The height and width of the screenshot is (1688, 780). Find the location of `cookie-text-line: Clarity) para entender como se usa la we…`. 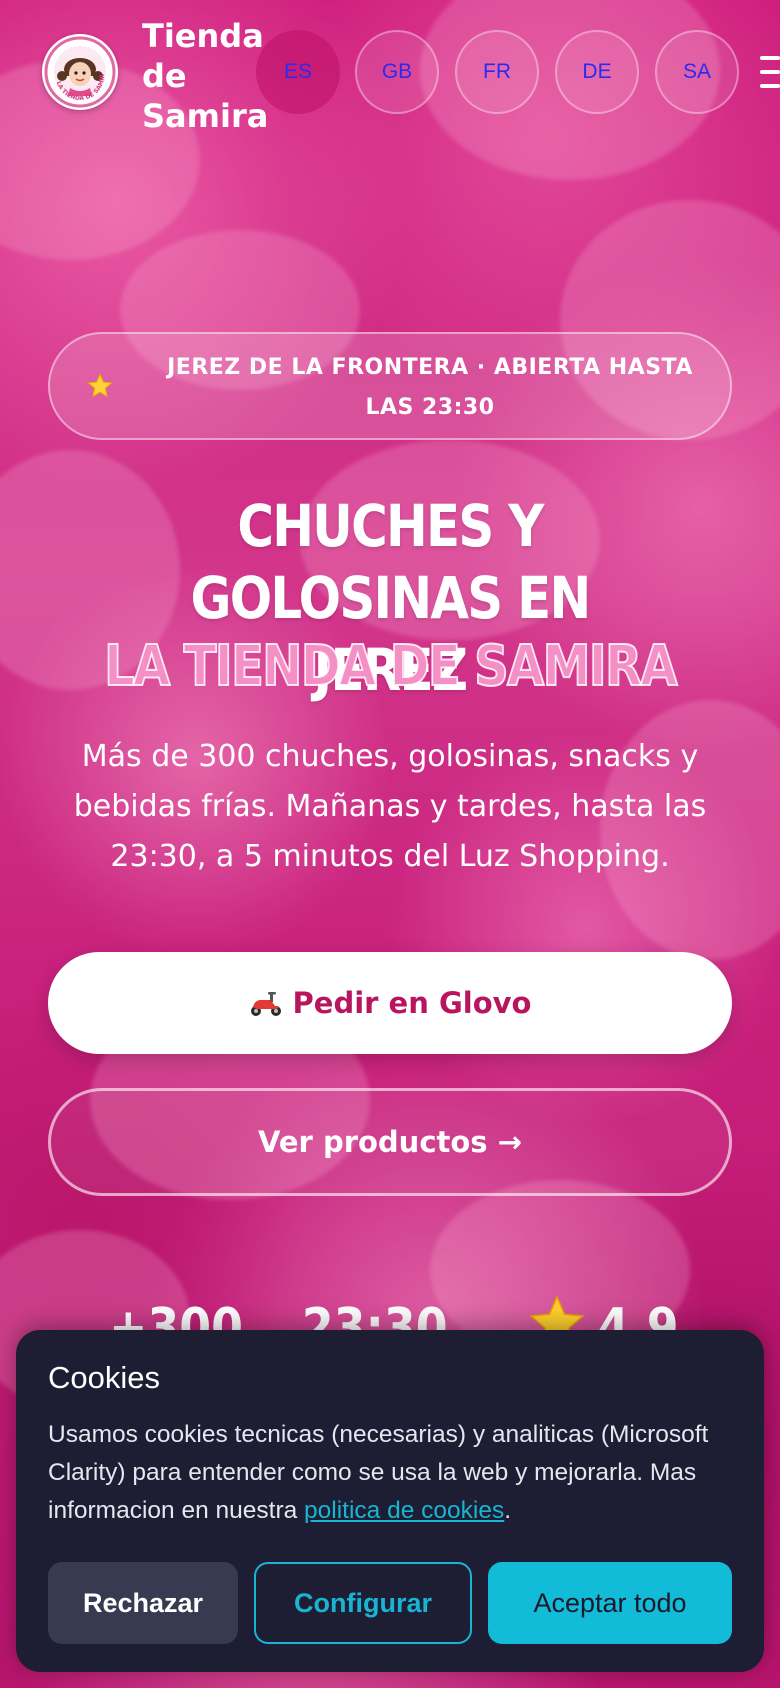

cookie-text-line: Clarity) para entender como se usa la we… is located at coordinates (372, 1472).